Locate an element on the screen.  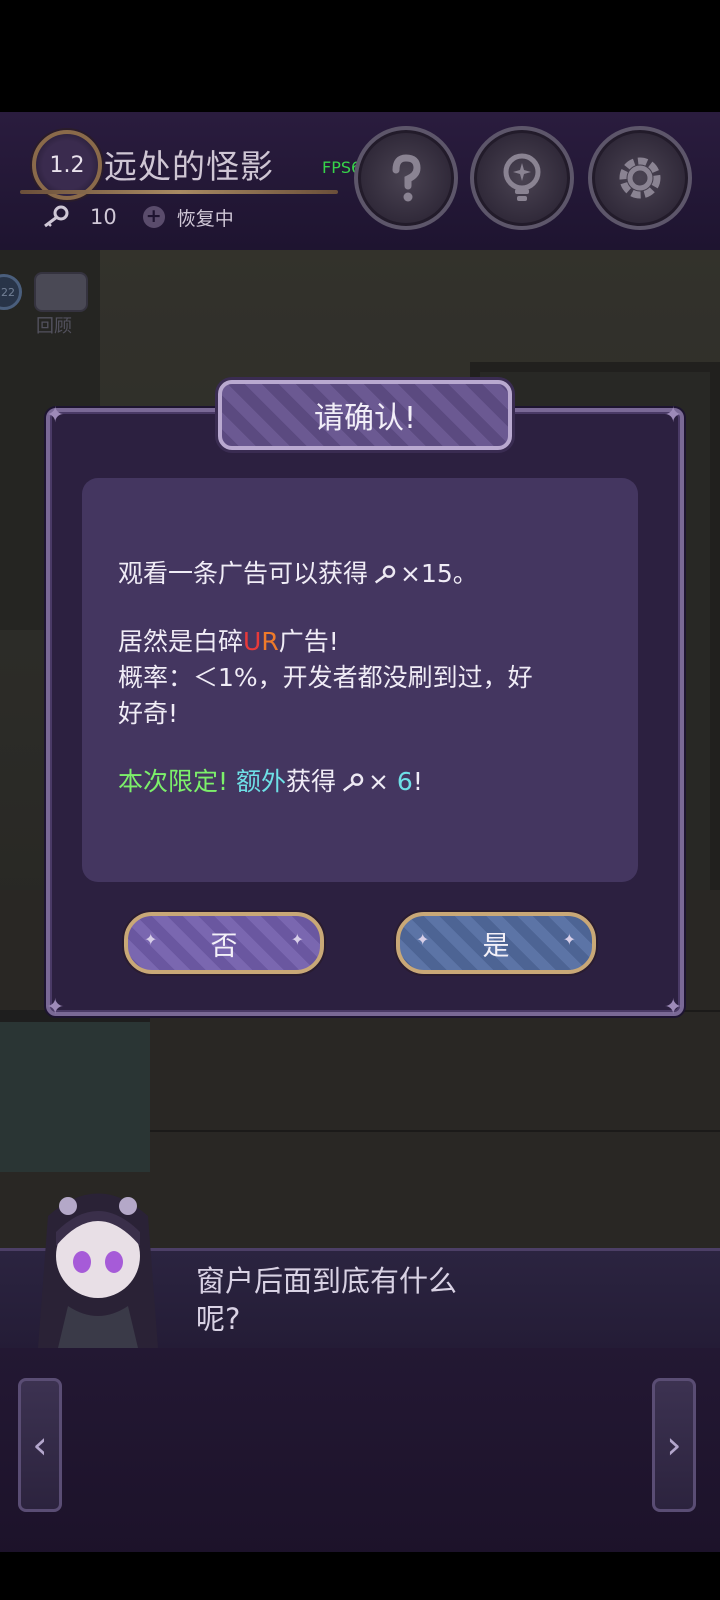
ur-letter-u: U is located at coordinates (252, 641).